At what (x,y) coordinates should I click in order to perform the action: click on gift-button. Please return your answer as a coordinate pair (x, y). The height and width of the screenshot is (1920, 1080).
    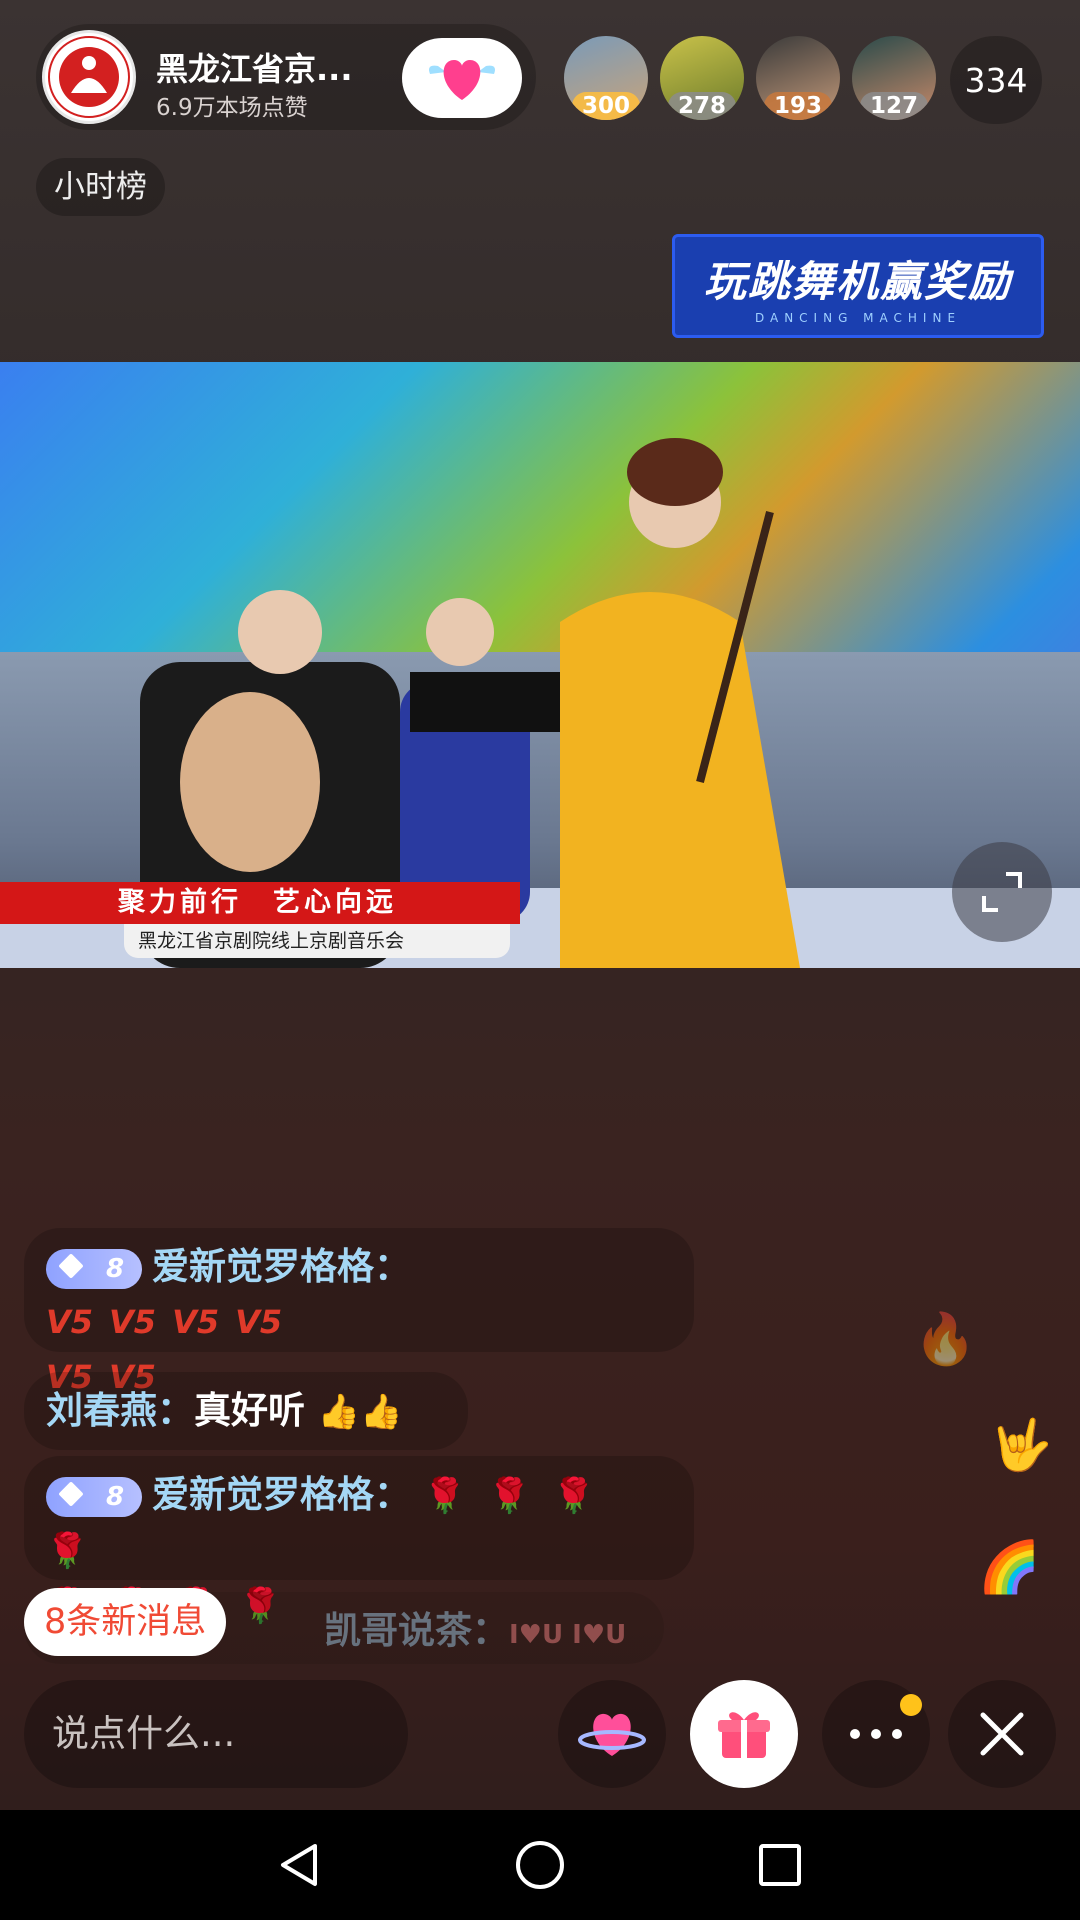
    Looking at the image, I should click on (744, 1734).